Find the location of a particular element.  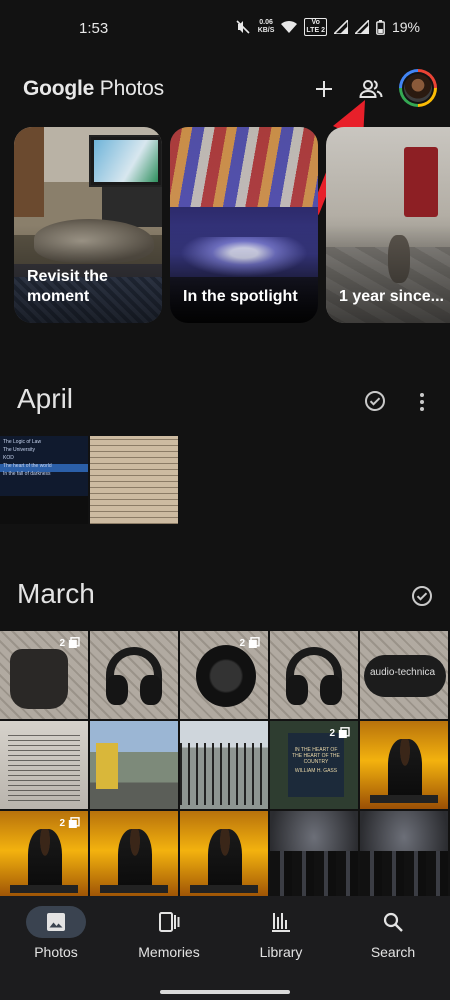

memory-label: In the spotlight is located at coordinates (240, 296).